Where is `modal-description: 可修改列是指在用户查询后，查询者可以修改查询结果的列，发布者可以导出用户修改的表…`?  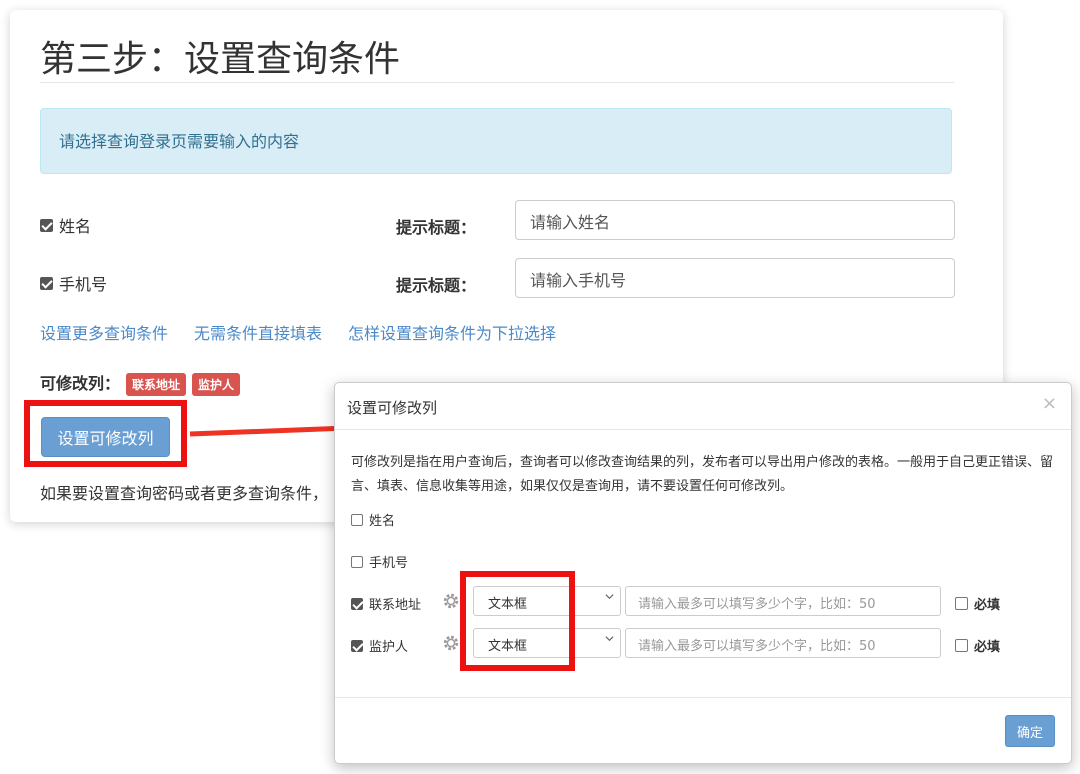 modal-description: 可修改列是指在用户查询后，查询者可以修改查询结果的列，发布者可以导出用户修改的表… is located at coordinates (702, 474).